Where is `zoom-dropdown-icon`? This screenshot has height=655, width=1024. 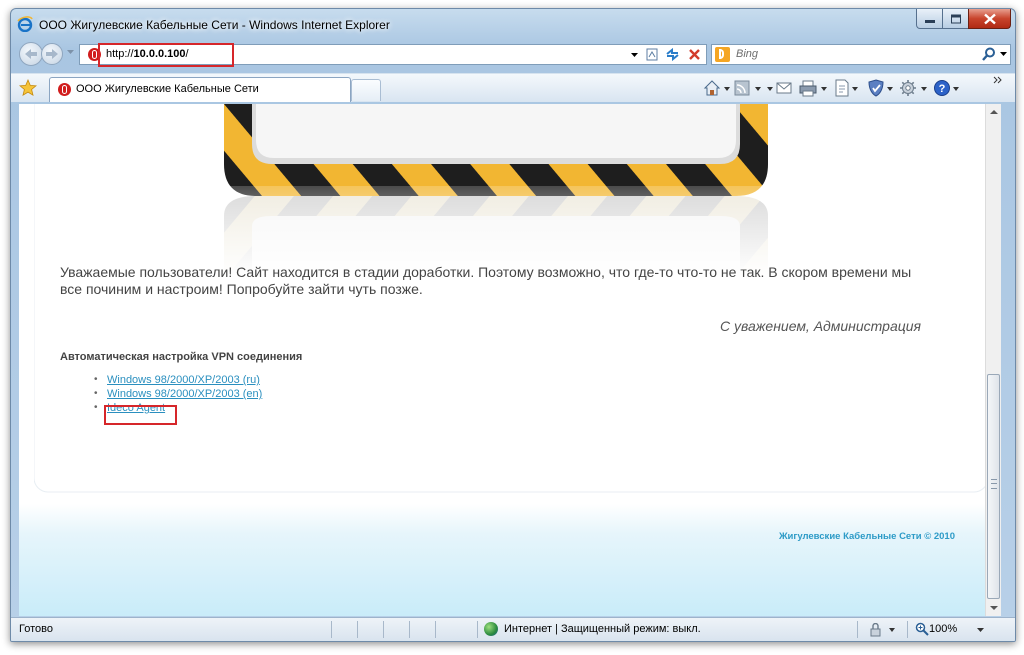 zoom-dropdown-icon is located at coordinates (980, 630).